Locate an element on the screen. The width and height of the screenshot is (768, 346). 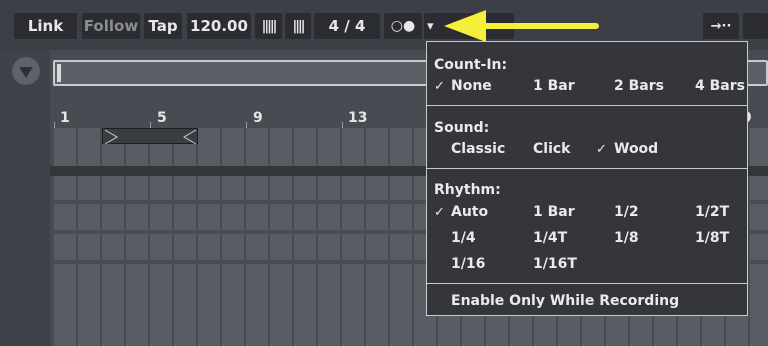
metronome-button: ○● is located at coordinates (403, 26).